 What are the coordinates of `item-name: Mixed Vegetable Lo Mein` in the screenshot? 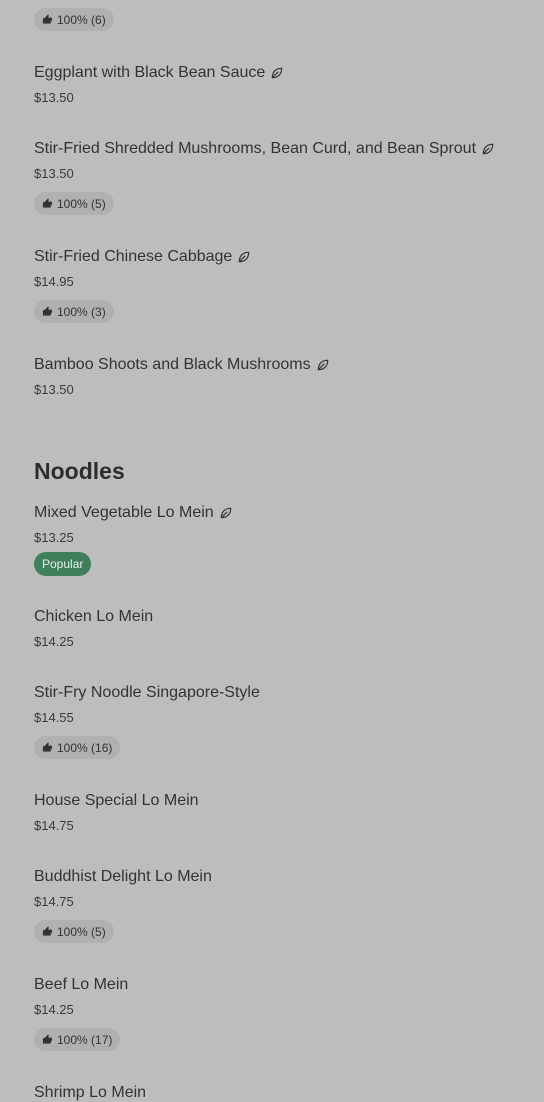 It's located at (133, 513).